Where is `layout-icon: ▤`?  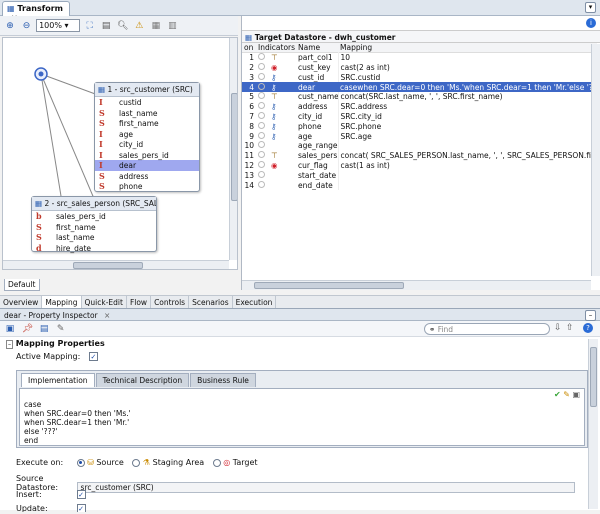
layout-icon: ▤ is located at coordinates (106, 26).